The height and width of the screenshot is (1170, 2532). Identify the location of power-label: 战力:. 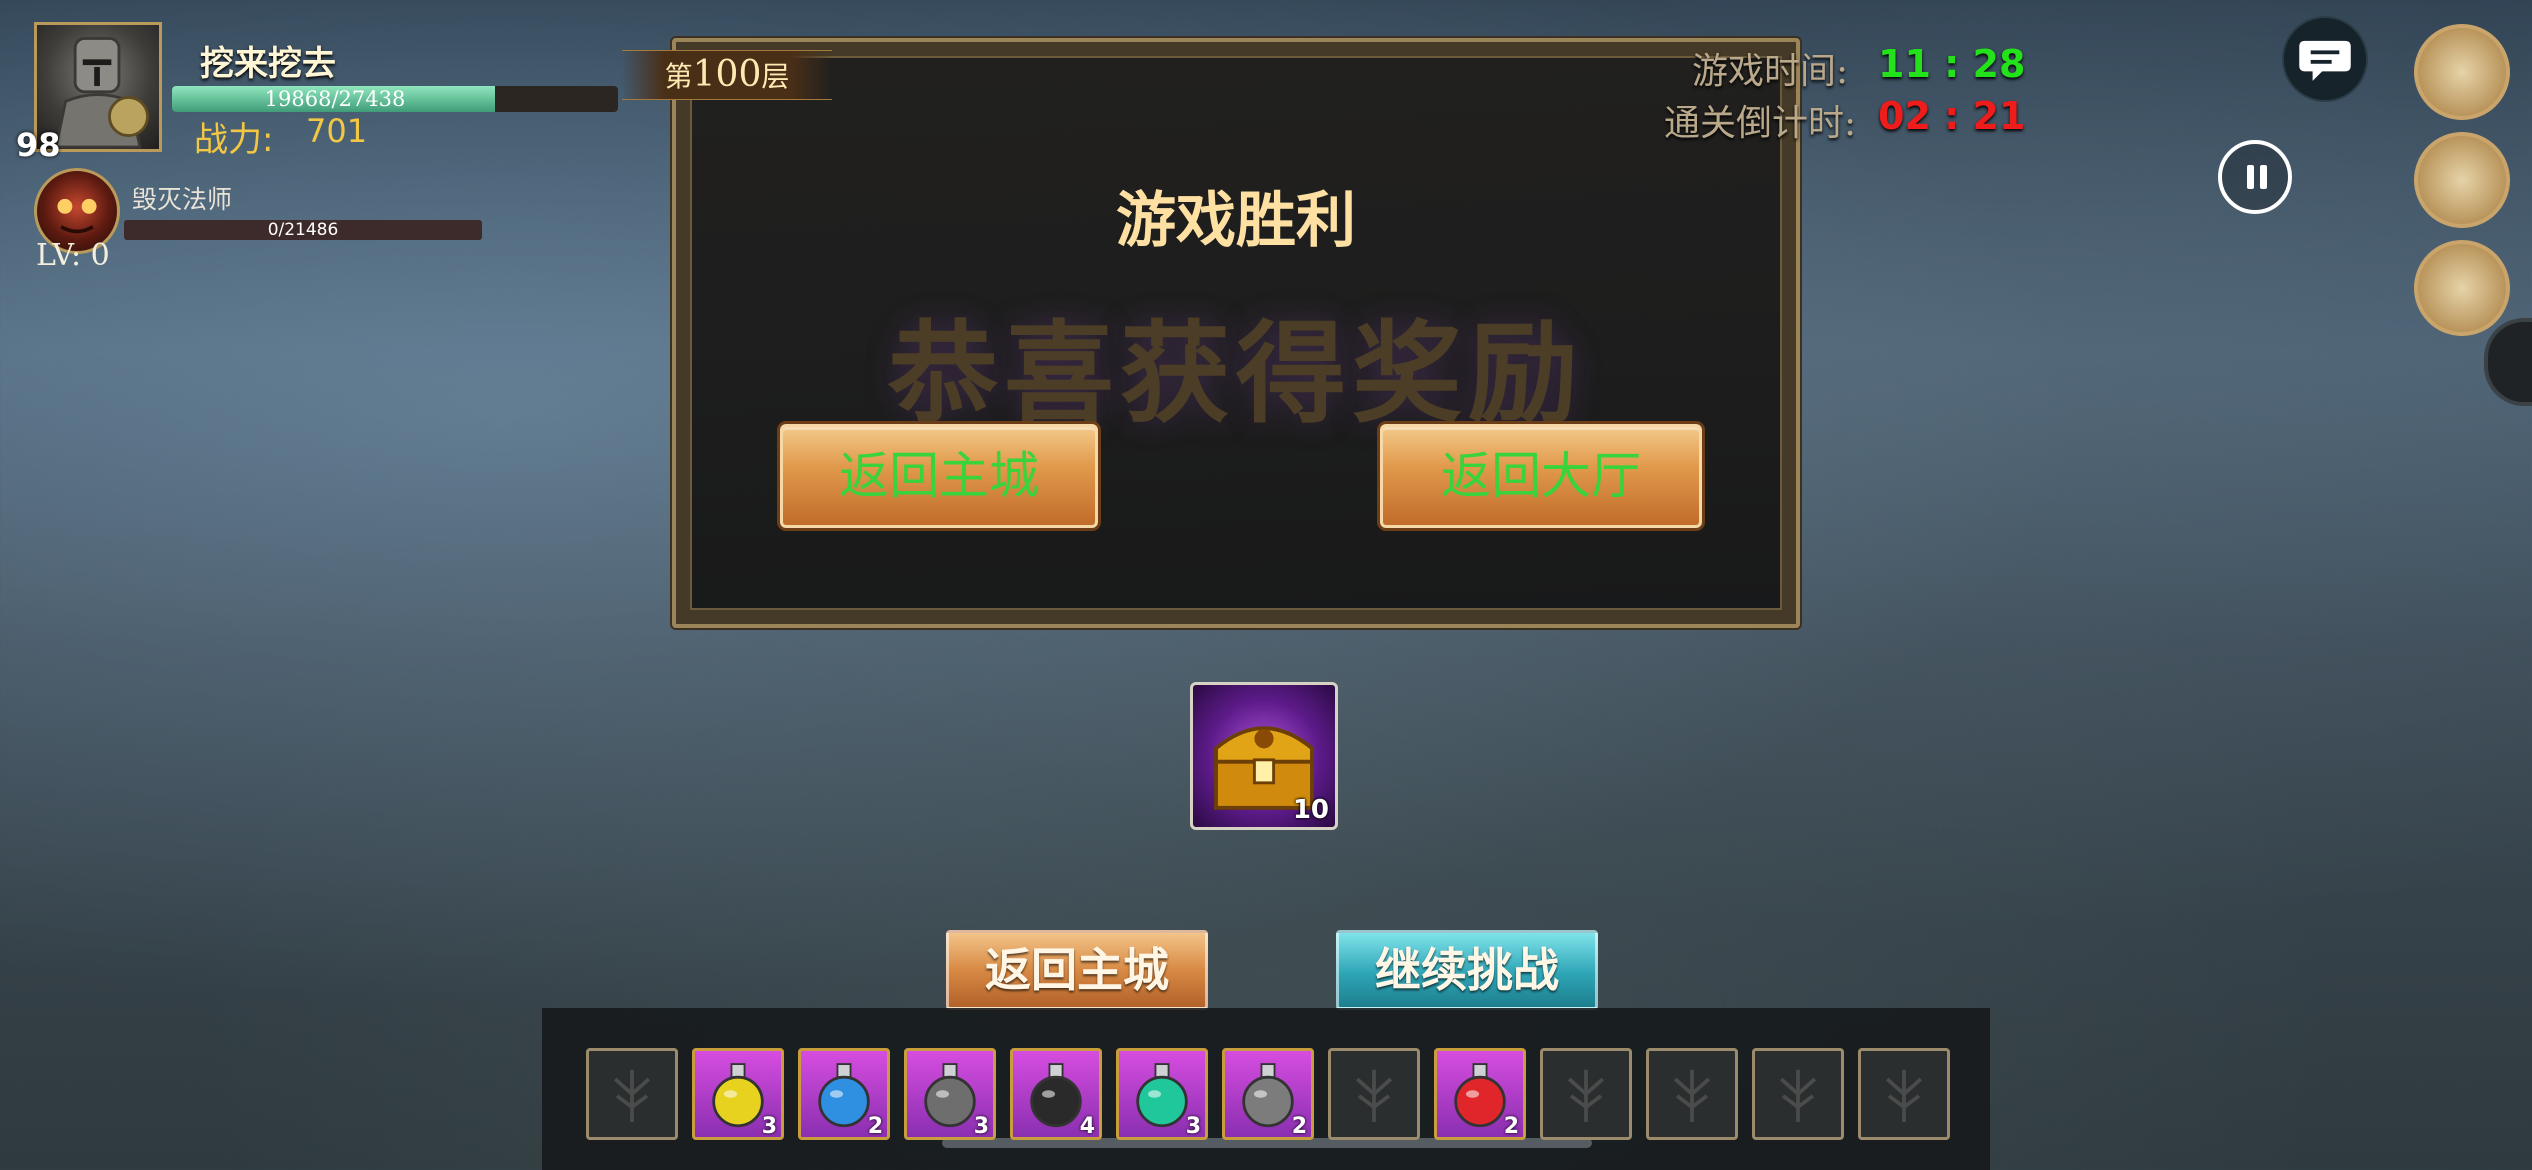
(234, 140).